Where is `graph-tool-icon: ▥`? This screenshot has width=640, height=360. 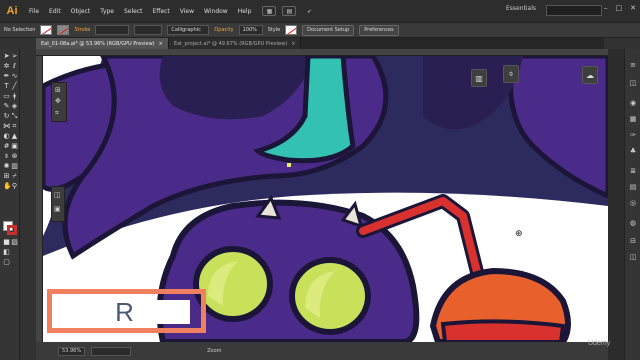 graph-tool-icon: ▥ is located at coordinates (14, 166).